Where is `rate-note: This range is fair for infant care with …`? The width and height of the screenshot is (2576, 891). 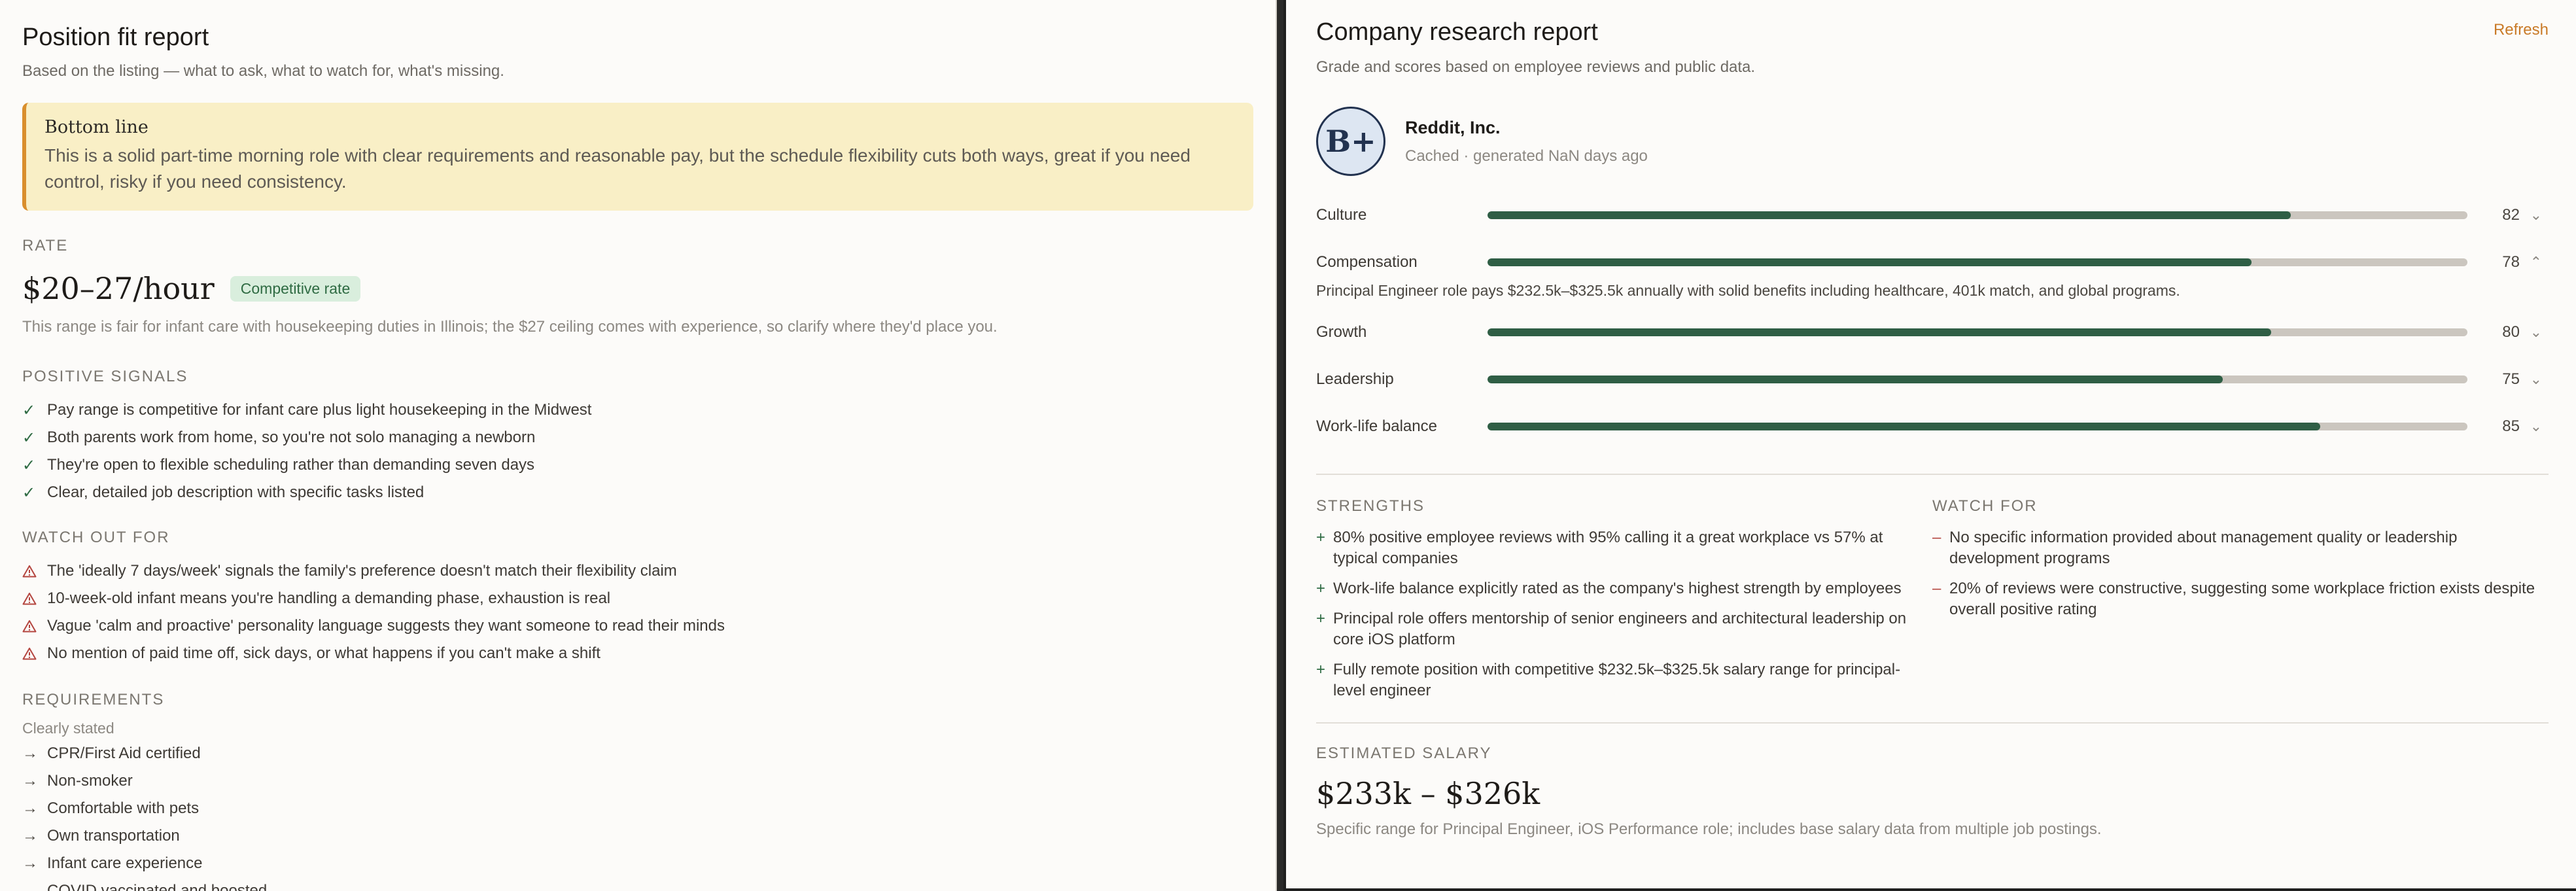 rate-note: This range is fair for infant care with … is located at coordinates (510, 327).